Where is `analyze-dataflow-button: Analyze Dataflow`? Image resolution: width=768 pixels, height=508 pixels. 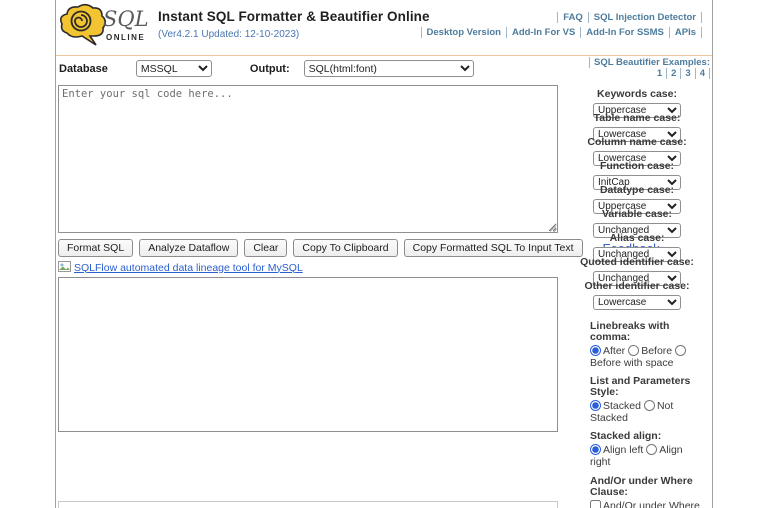 analyze-dataflow-button: Analyze Dataflow is located at coordinates (189, 248).